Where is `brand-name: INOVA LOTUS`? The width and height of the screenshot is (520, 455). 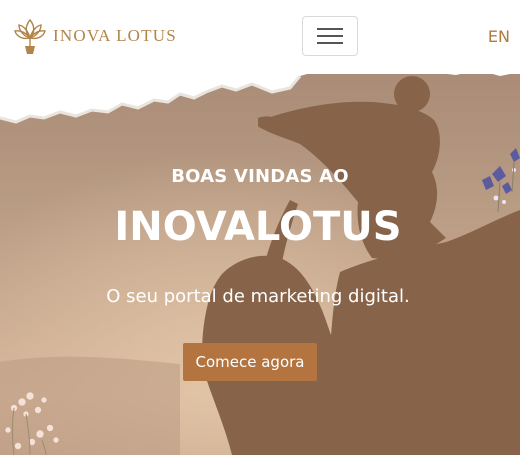
brand-name: INOVA LOTUS is located at coordinates (115, 35).